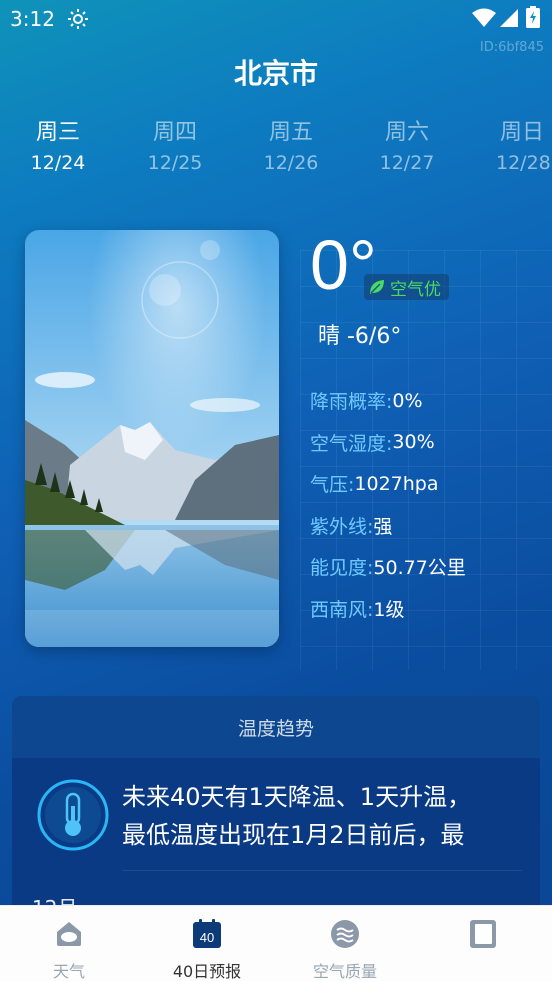  I want to click on day-tab: 周五 12/26, so click(291, 144).